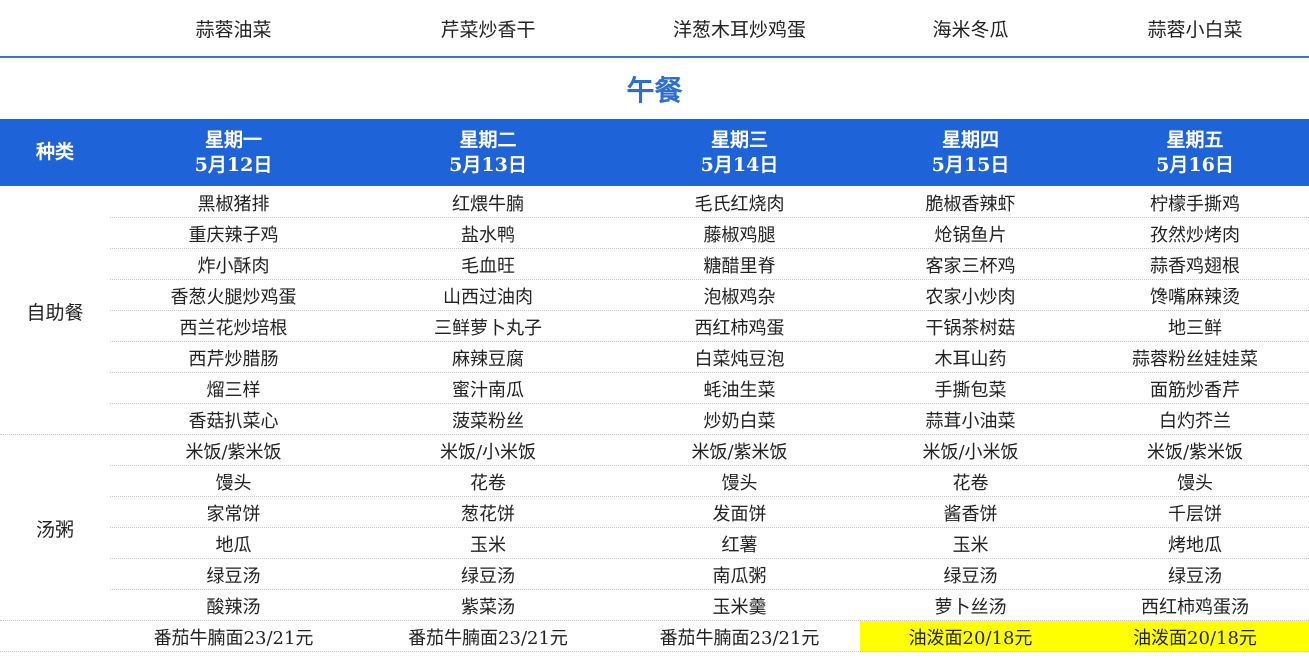 The image size is (1309, 659). What do you see at coordinates (1195, 390) in the screenshot?
I see `menu-item: 面筋炒香芹` at bounding box center [1195, 390].